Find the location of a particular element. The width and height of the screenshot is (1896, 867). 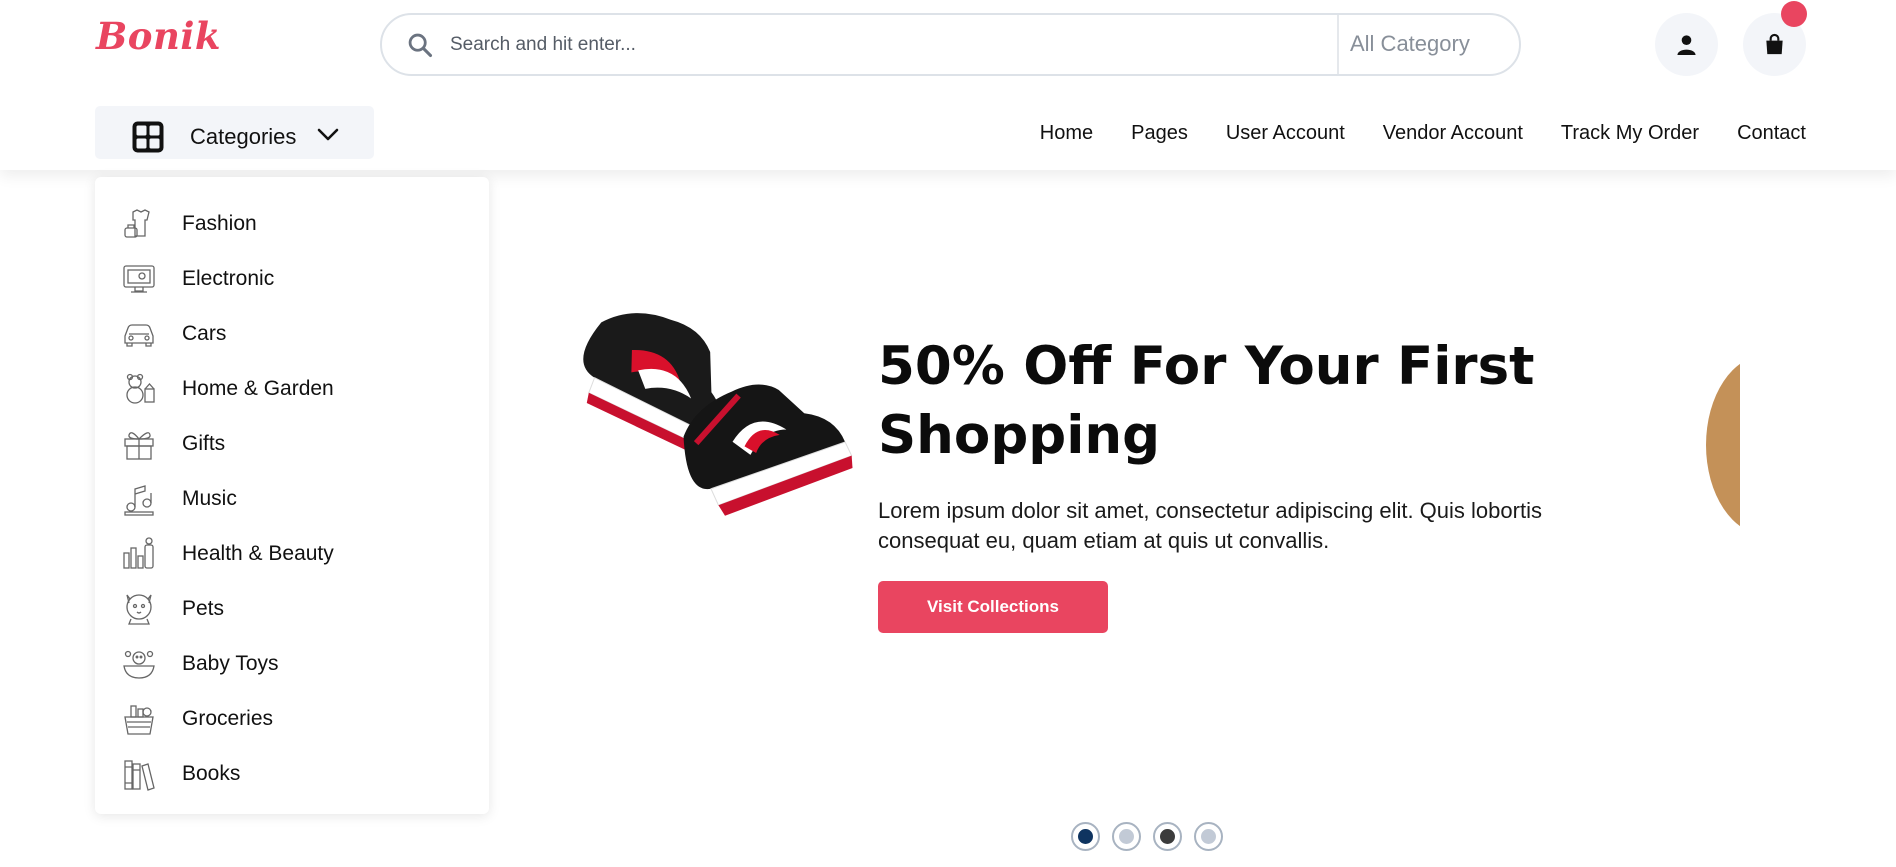

chevron-down-icon is located at coordinates (328, 134).